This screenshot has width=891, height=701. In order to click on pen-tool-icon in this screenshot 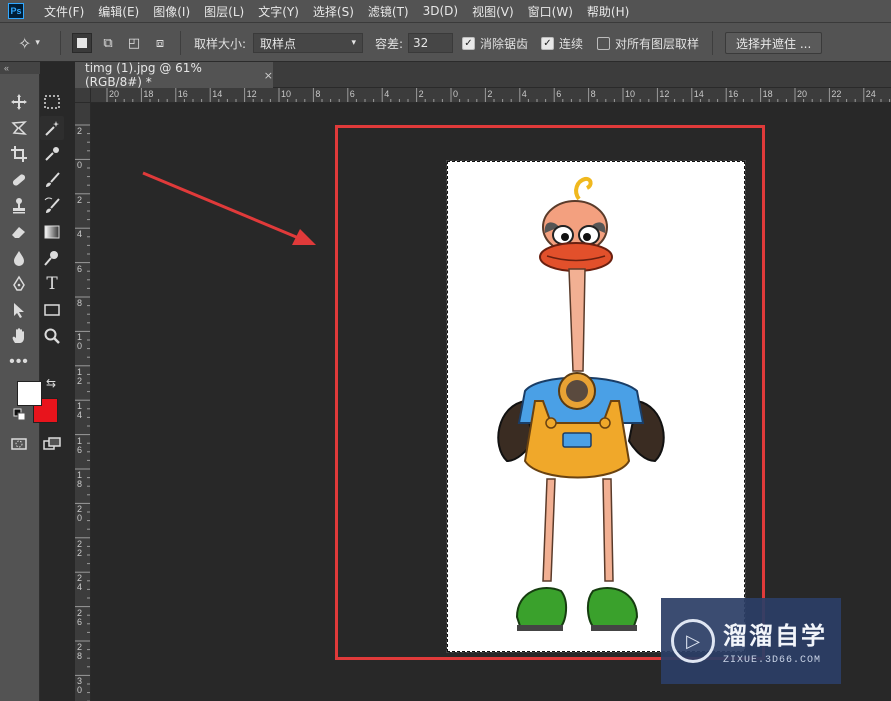, I will do `click(19, 284)`.